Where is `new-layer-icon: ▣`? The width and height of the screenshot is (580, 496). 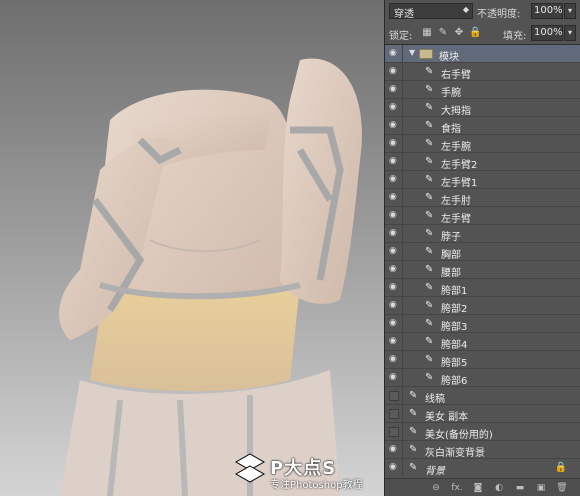 new-layer-icon: ▣ is located at coordinates (541, 488).